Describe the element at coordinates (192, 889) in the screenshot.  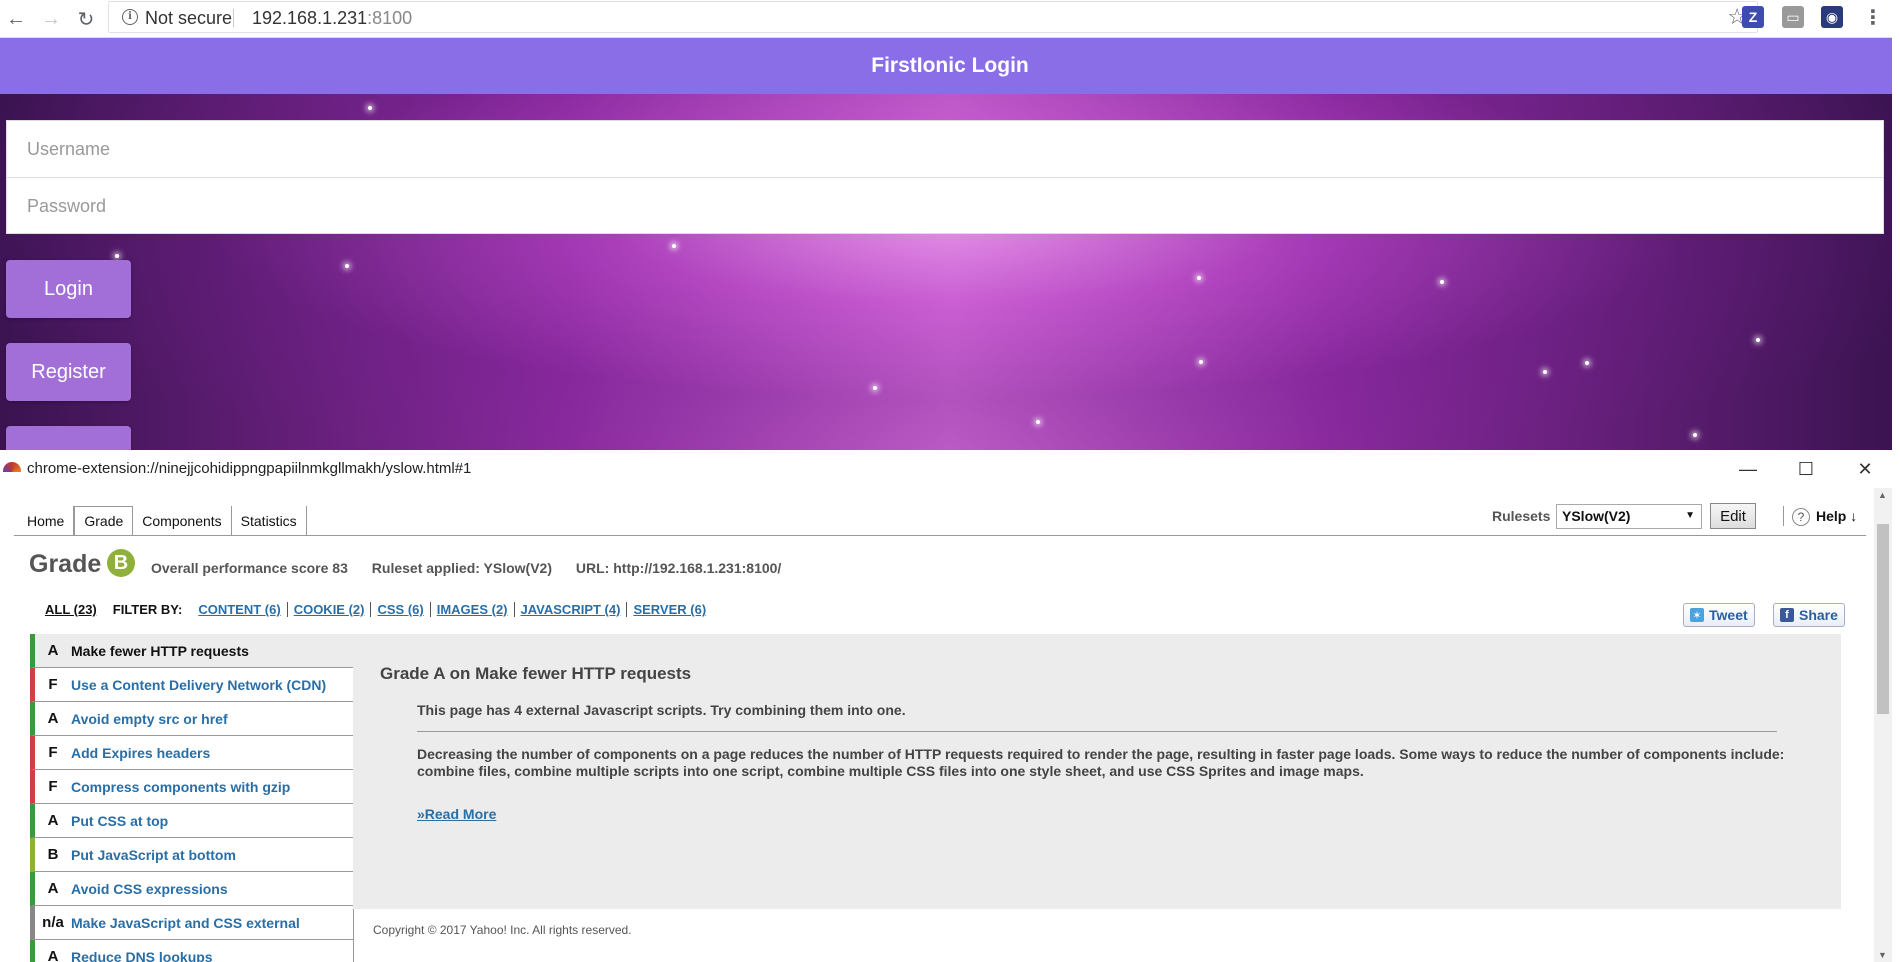
I see `rule-item: A Avoid CSS expressions` at that location.